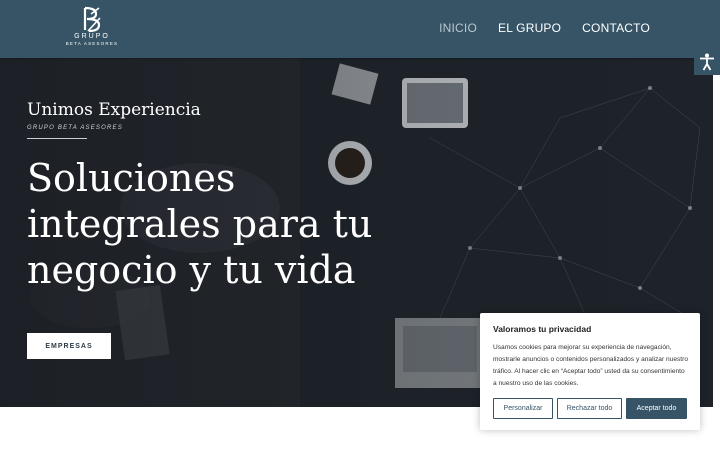 This screenshot has height=450, width=720. What do you see at coordinates (656, 408) in the screenshot?
I see `accept-all-button: Aceptar todo` at bounding box center [656, 408].